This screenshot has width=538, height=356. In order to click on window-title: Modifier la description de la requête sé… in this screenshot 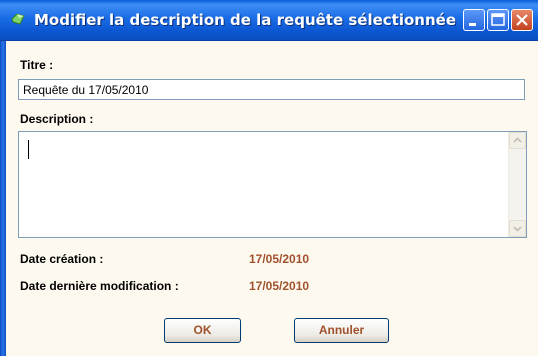, I will do `click(245, 20)`.